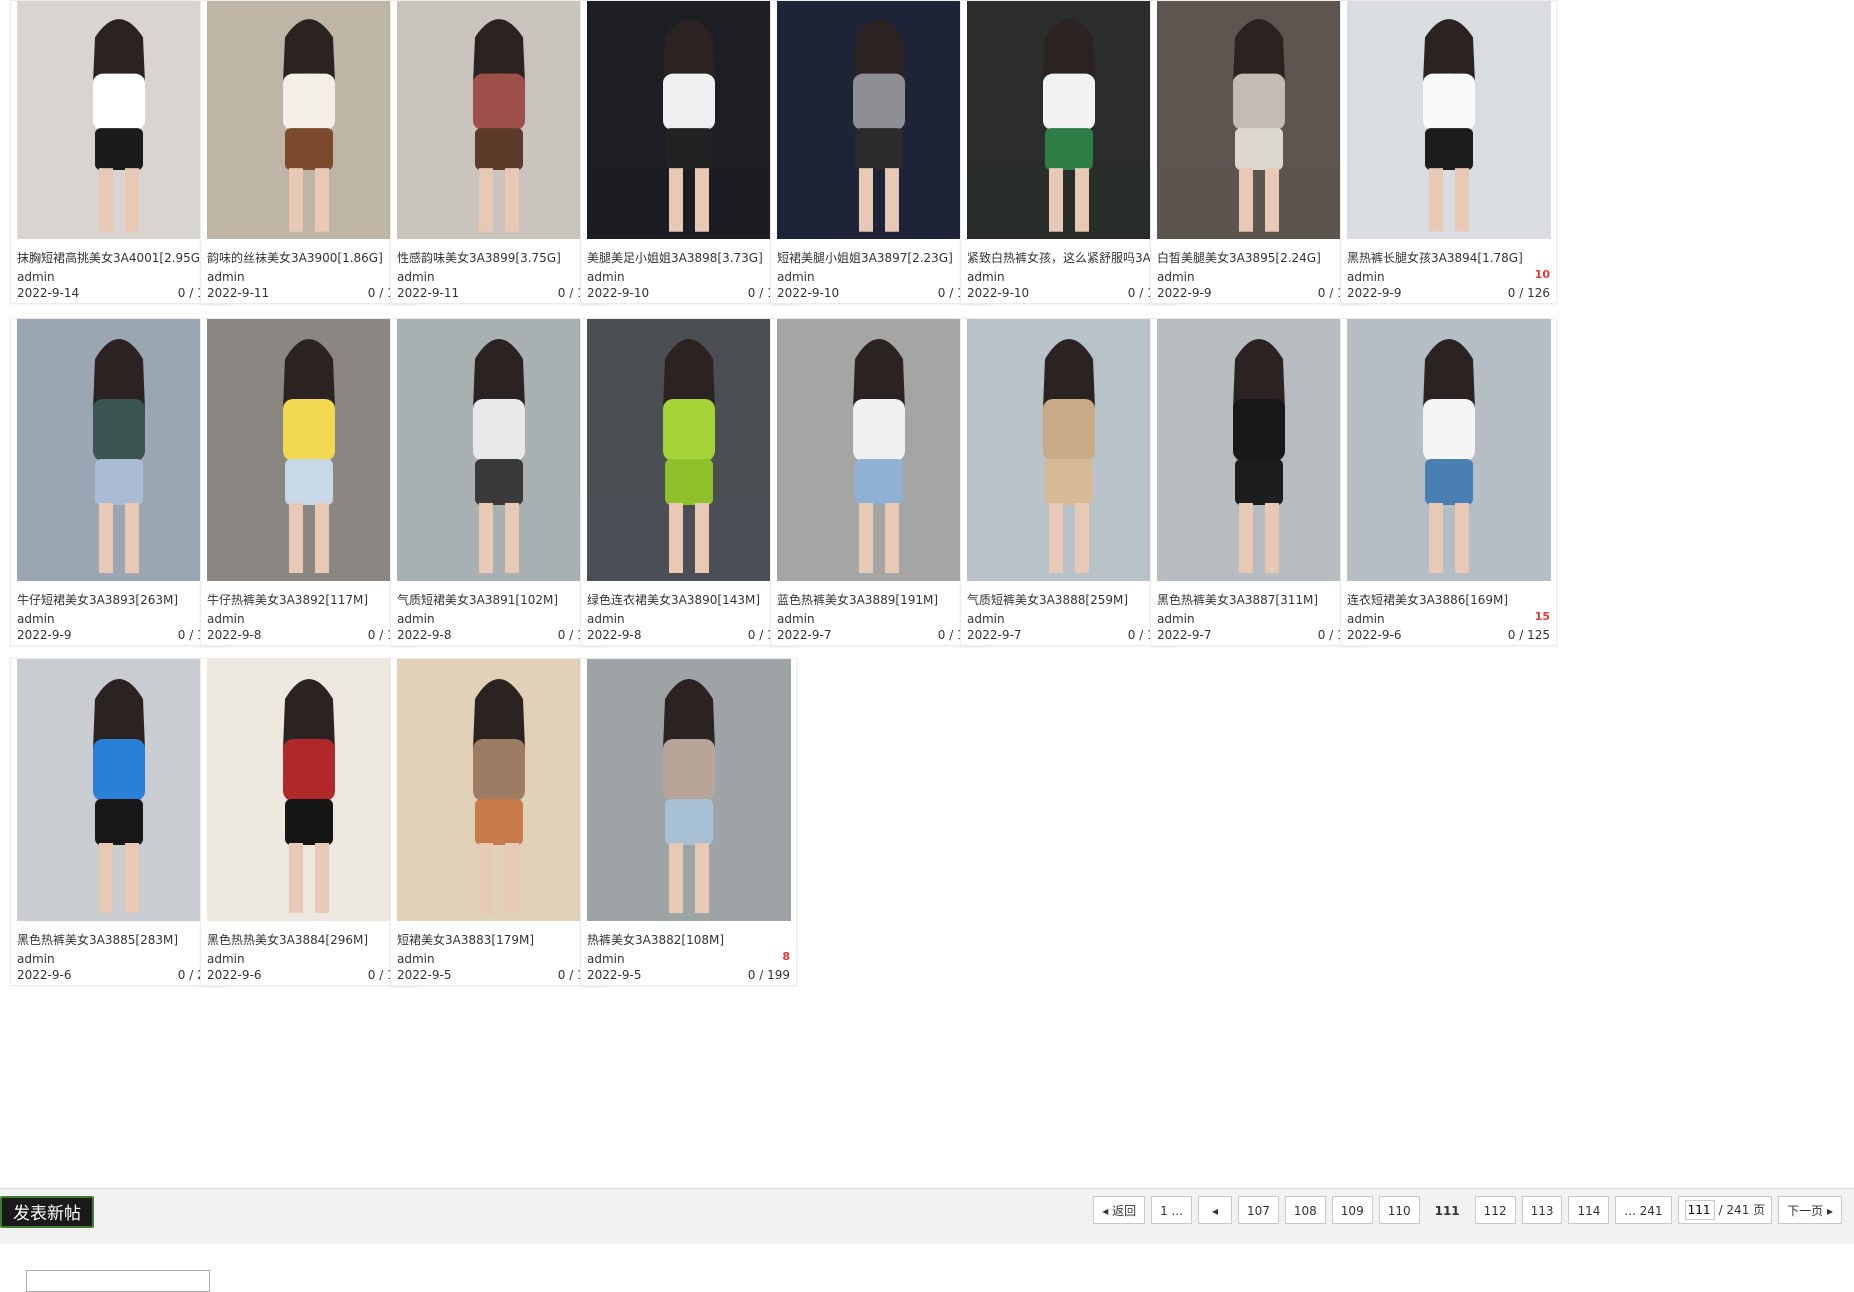 Image resolution: width=1854 pixels, height=1292 pixels. I want to click on post-title: 气质短裙美女3A3891[102M], so click(499, 599).